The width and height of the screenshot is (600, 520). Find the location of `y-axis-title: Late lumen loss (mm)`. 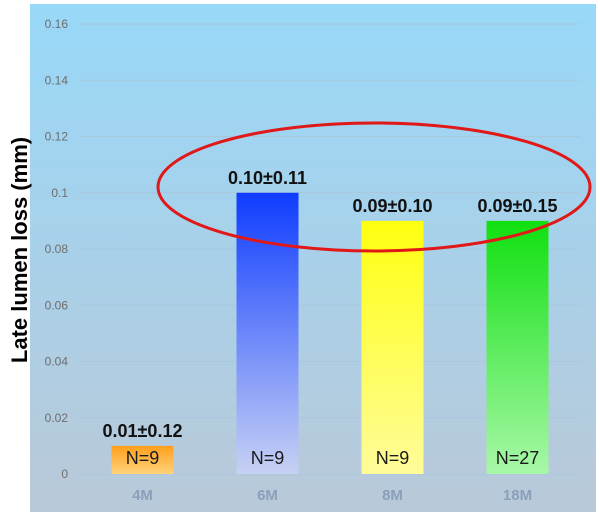

y-axis-title: Late lumen loss (mm) is located at coordinates (19, 250).